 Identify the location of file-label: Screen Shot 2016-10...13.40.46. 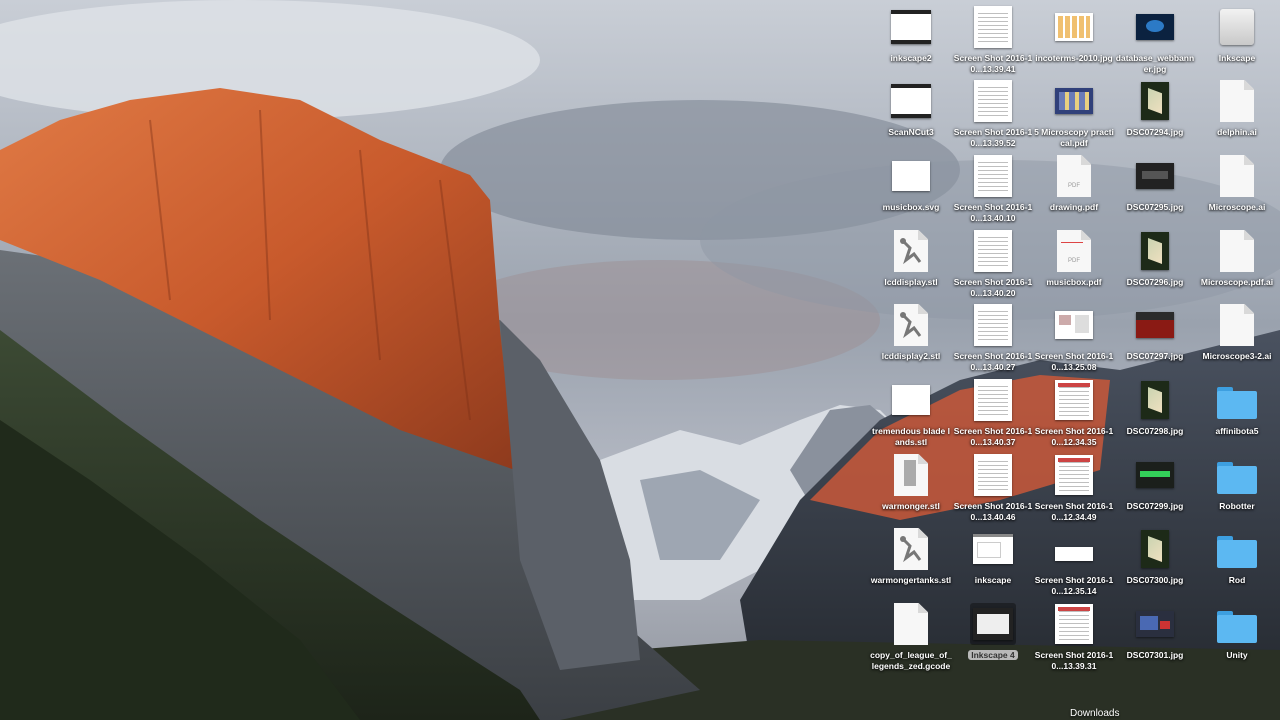
(993, 511).